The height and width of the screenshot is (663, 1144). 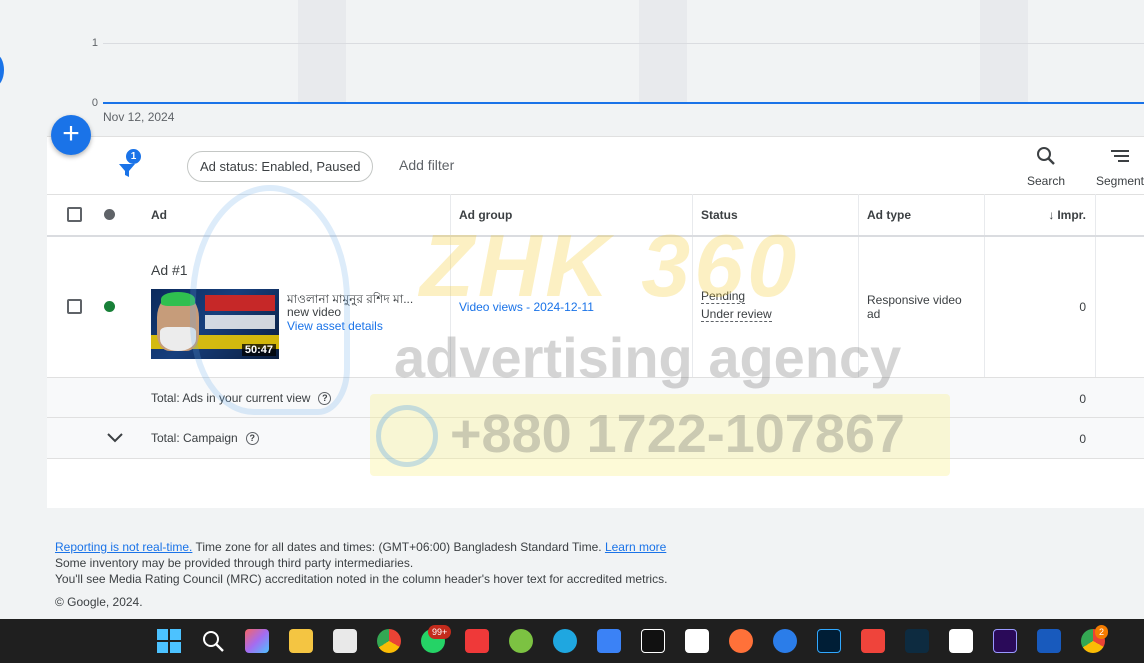 What do you see at coordinates (1049, 641) in the screenshot?
I see `word-icon` at bounding box center [1049, 641].